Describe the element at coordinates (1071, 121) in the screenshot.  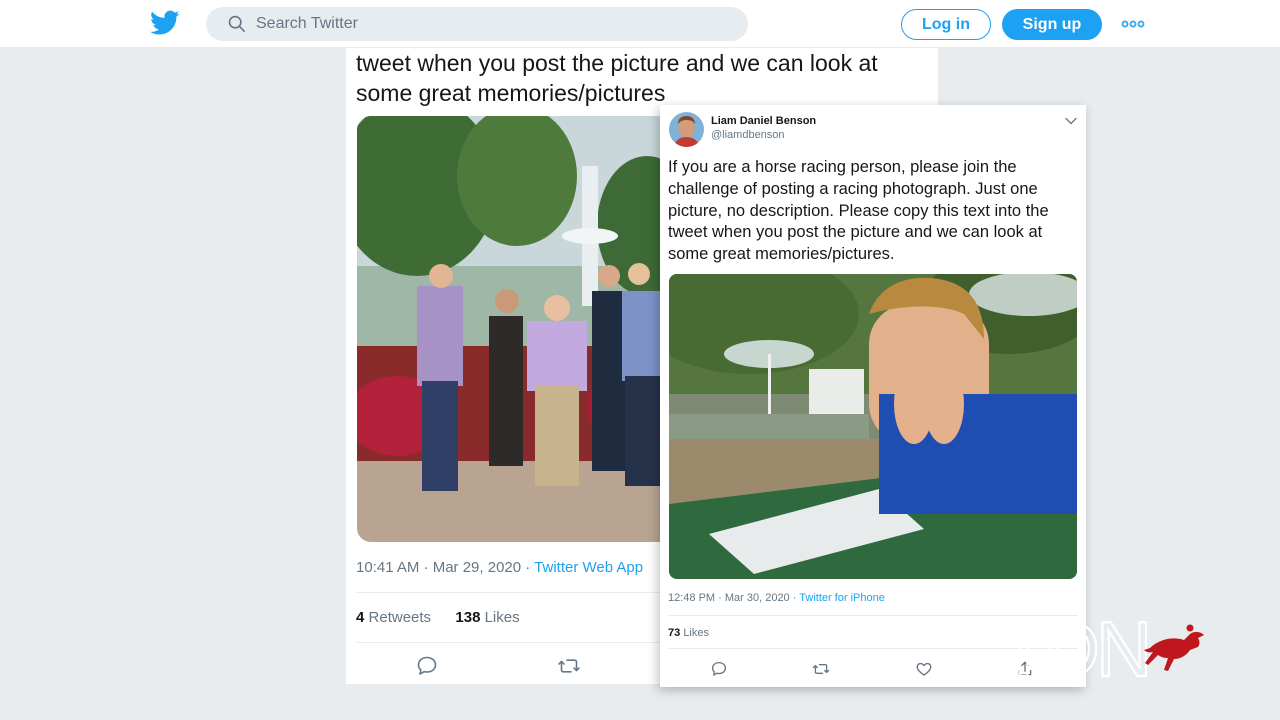
I see `chevron-down-icon` at that location.